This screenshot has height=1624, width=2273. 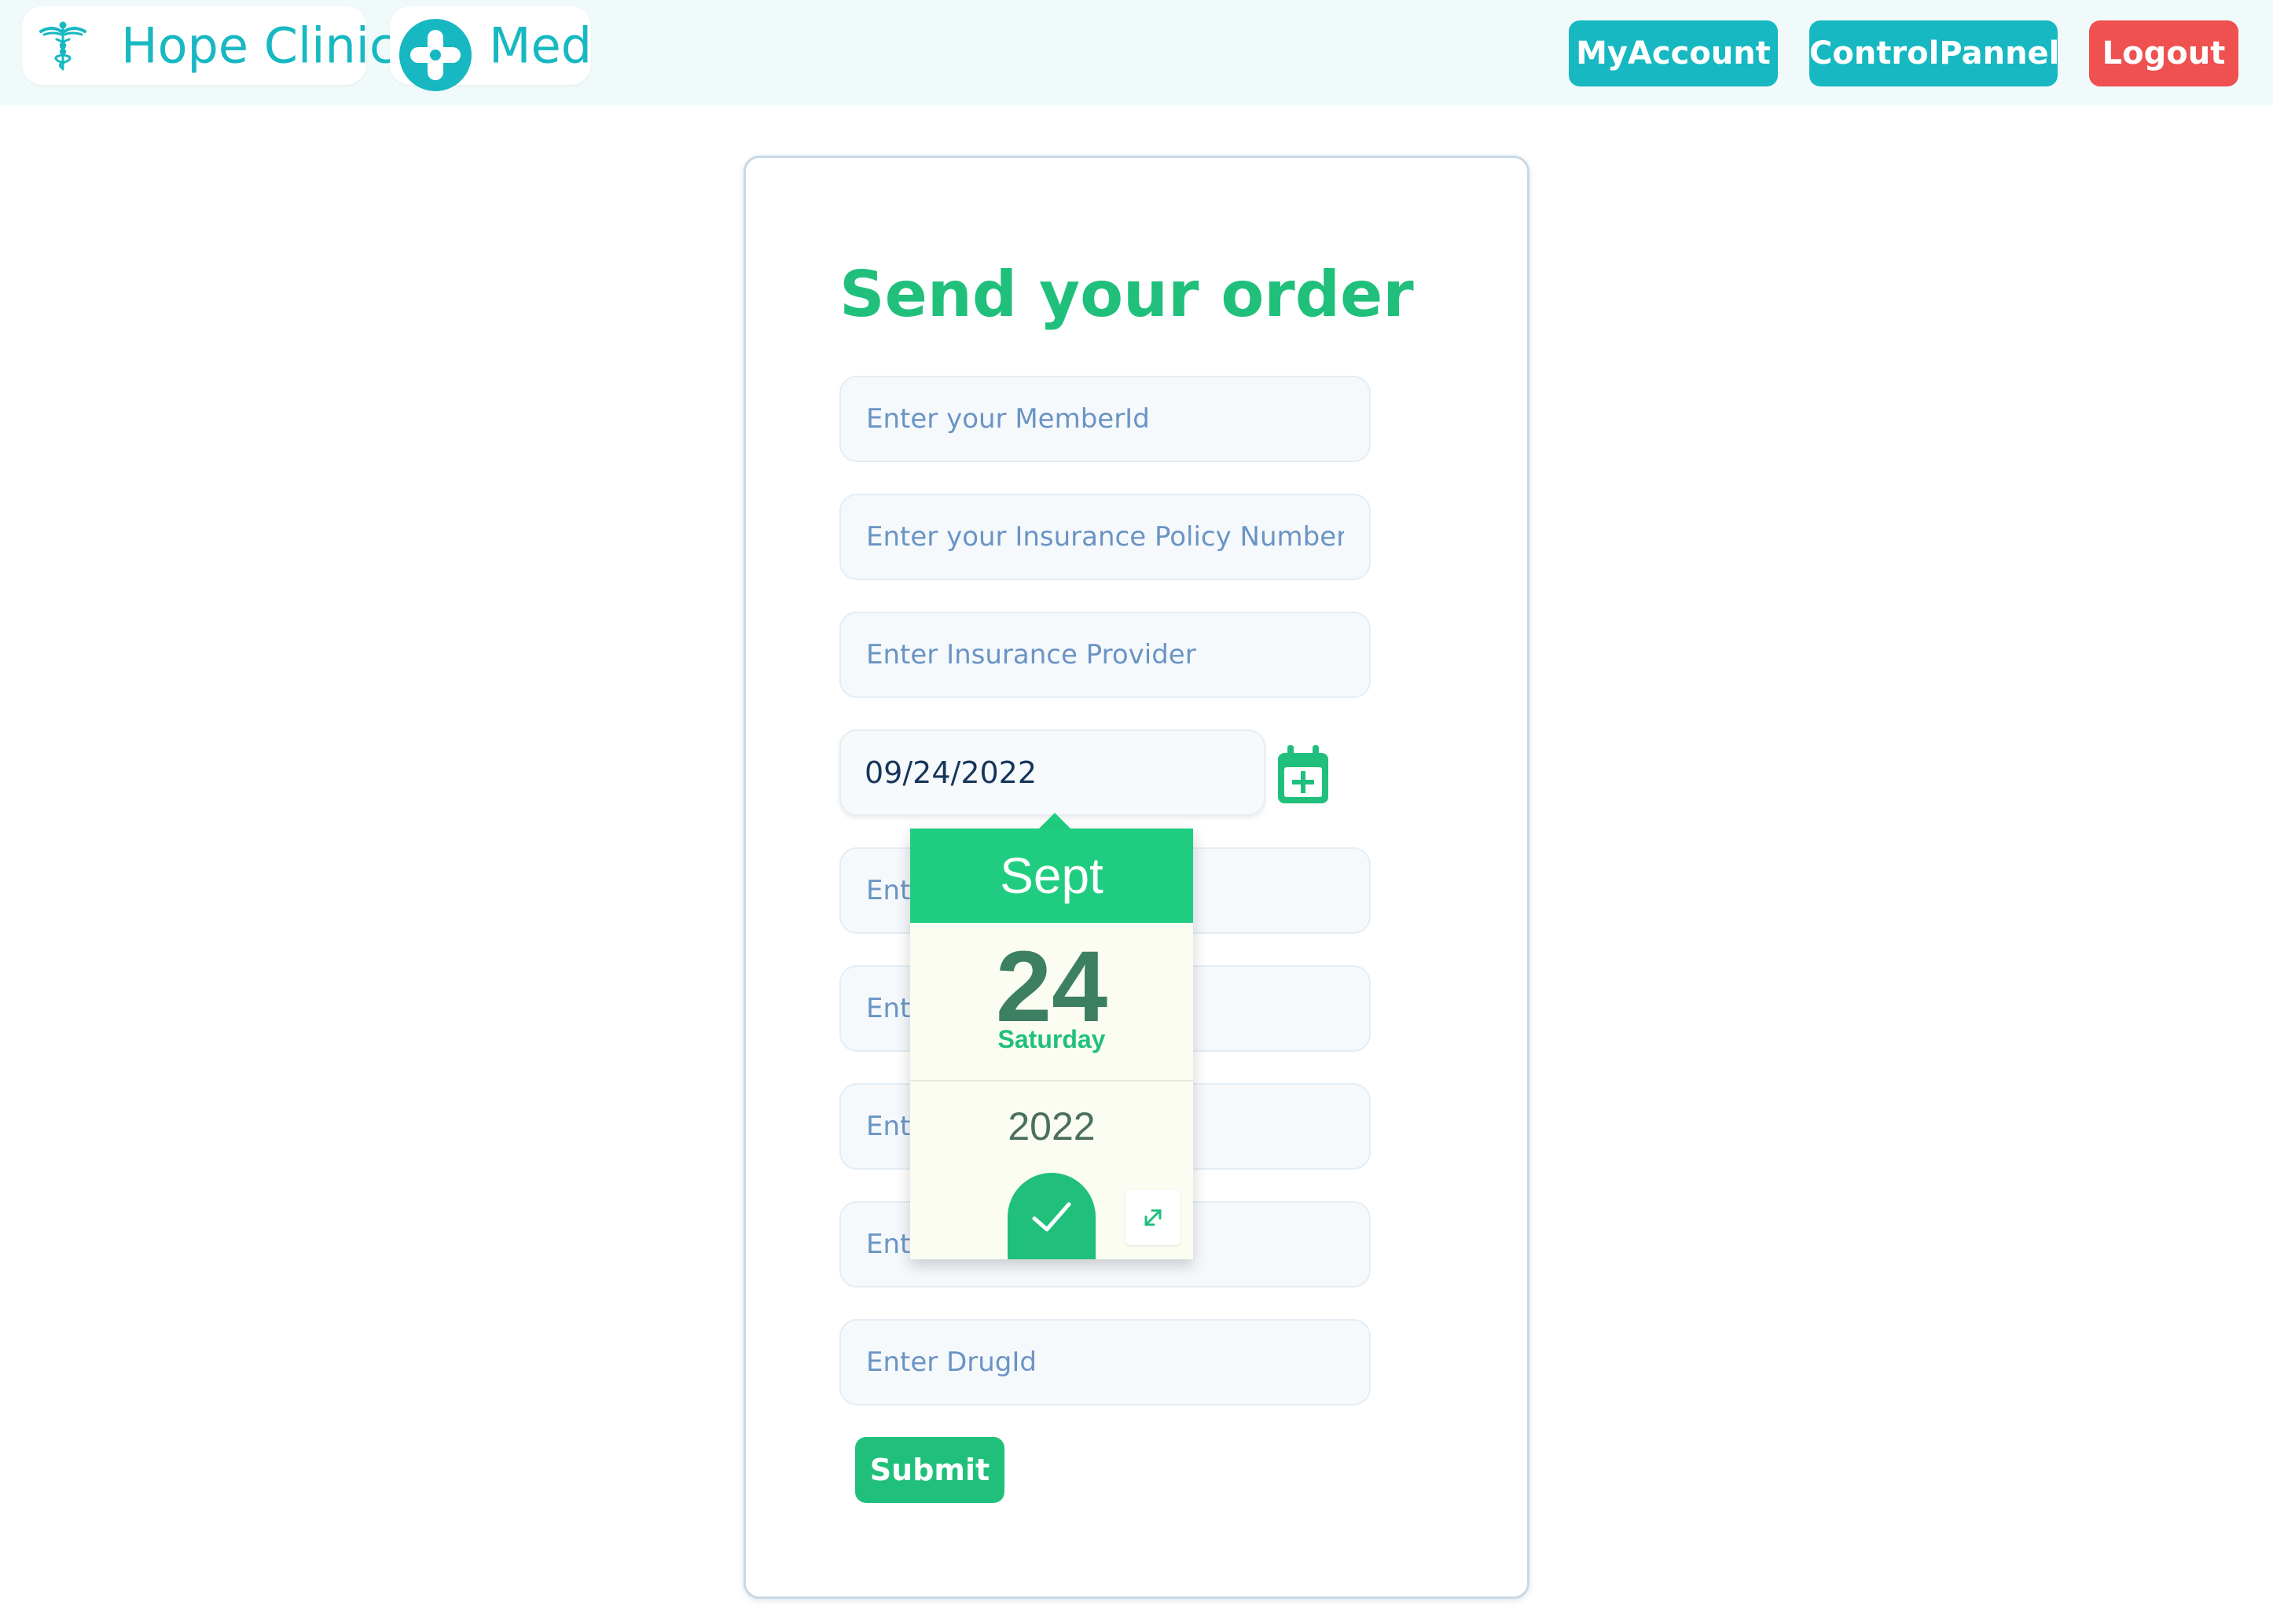 I want to click on date-picker-expand-button, so click(x=1153, y=1217).